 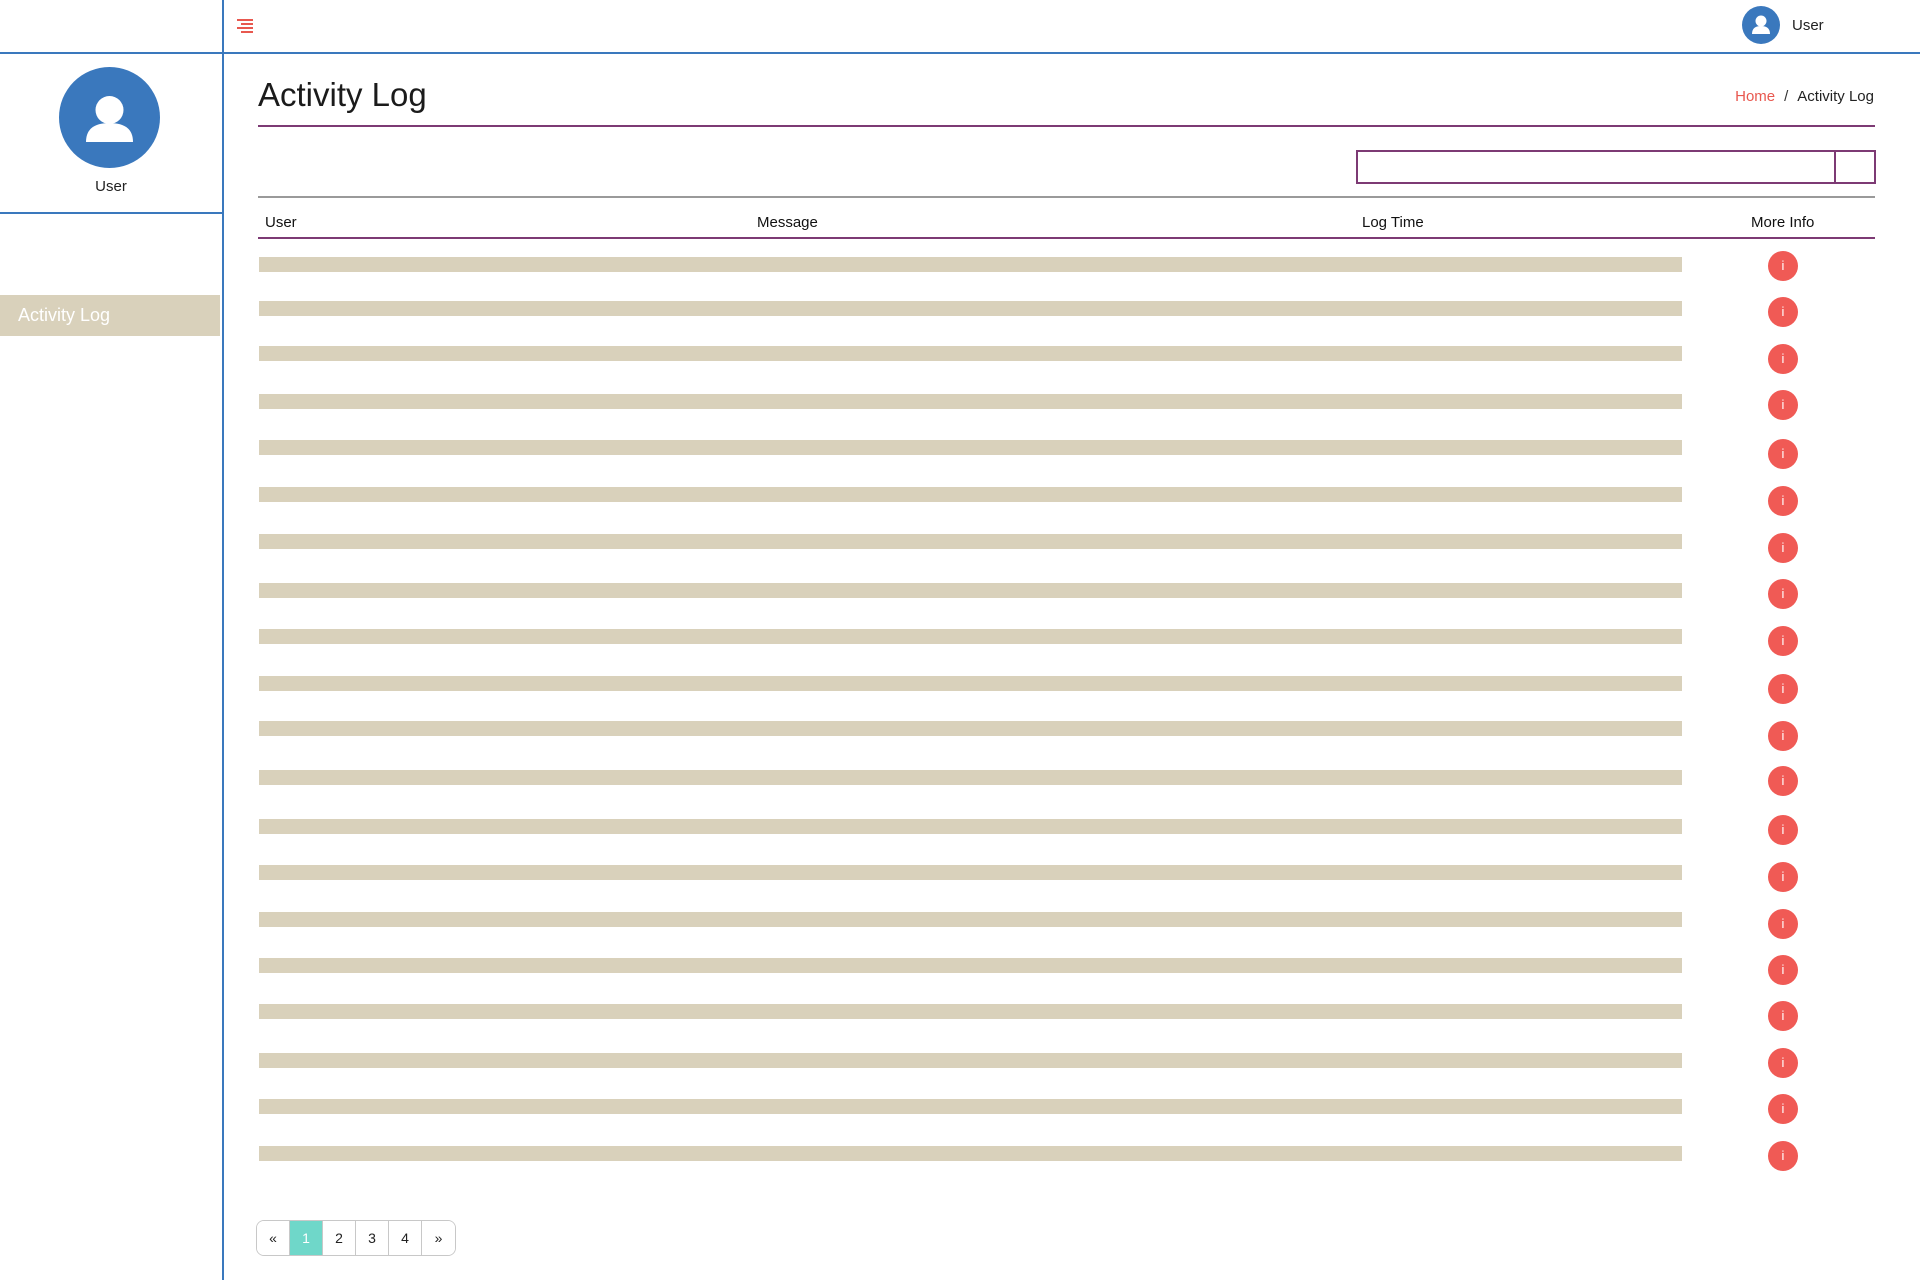 I want to click on sidebar-border, so click(x=223, y=640).